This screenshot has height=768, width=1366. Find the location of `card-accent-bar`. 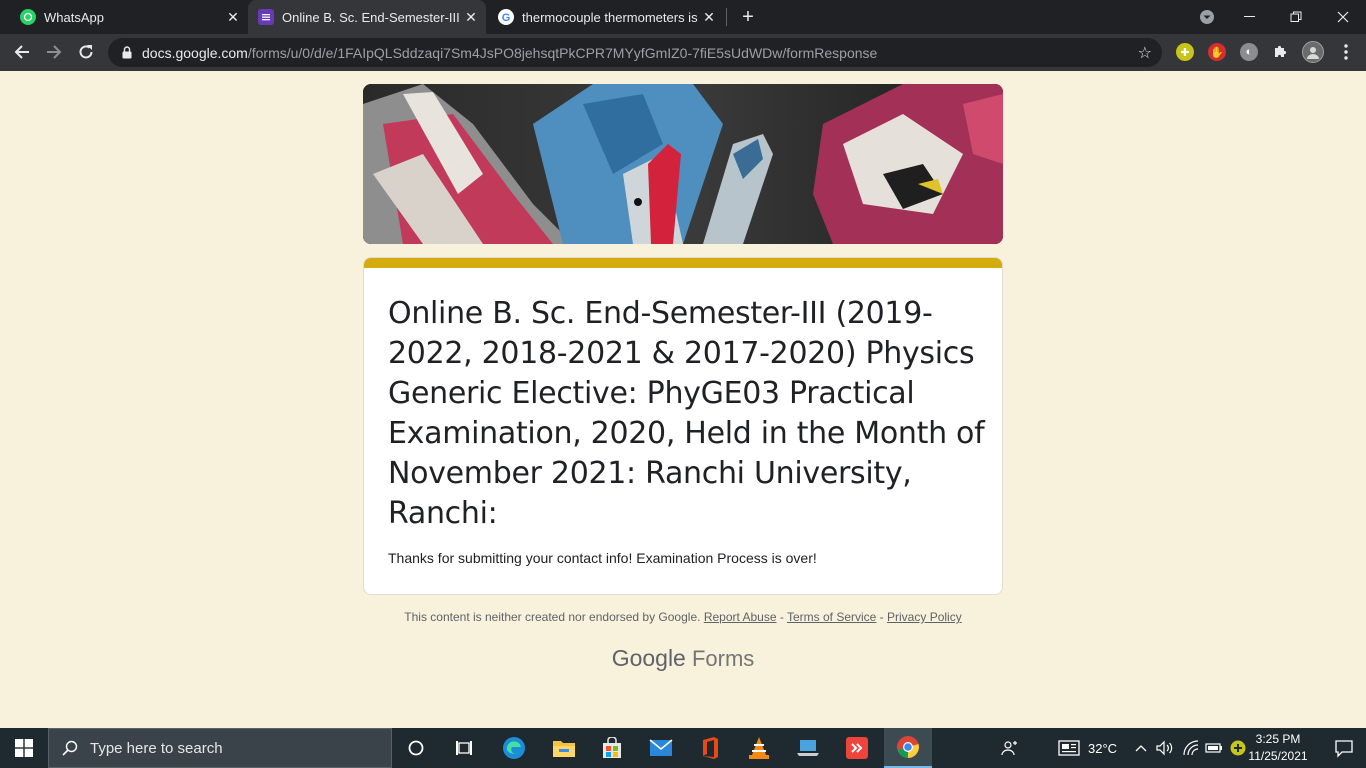

card-accent-bar is located at coordinates (683, 263).